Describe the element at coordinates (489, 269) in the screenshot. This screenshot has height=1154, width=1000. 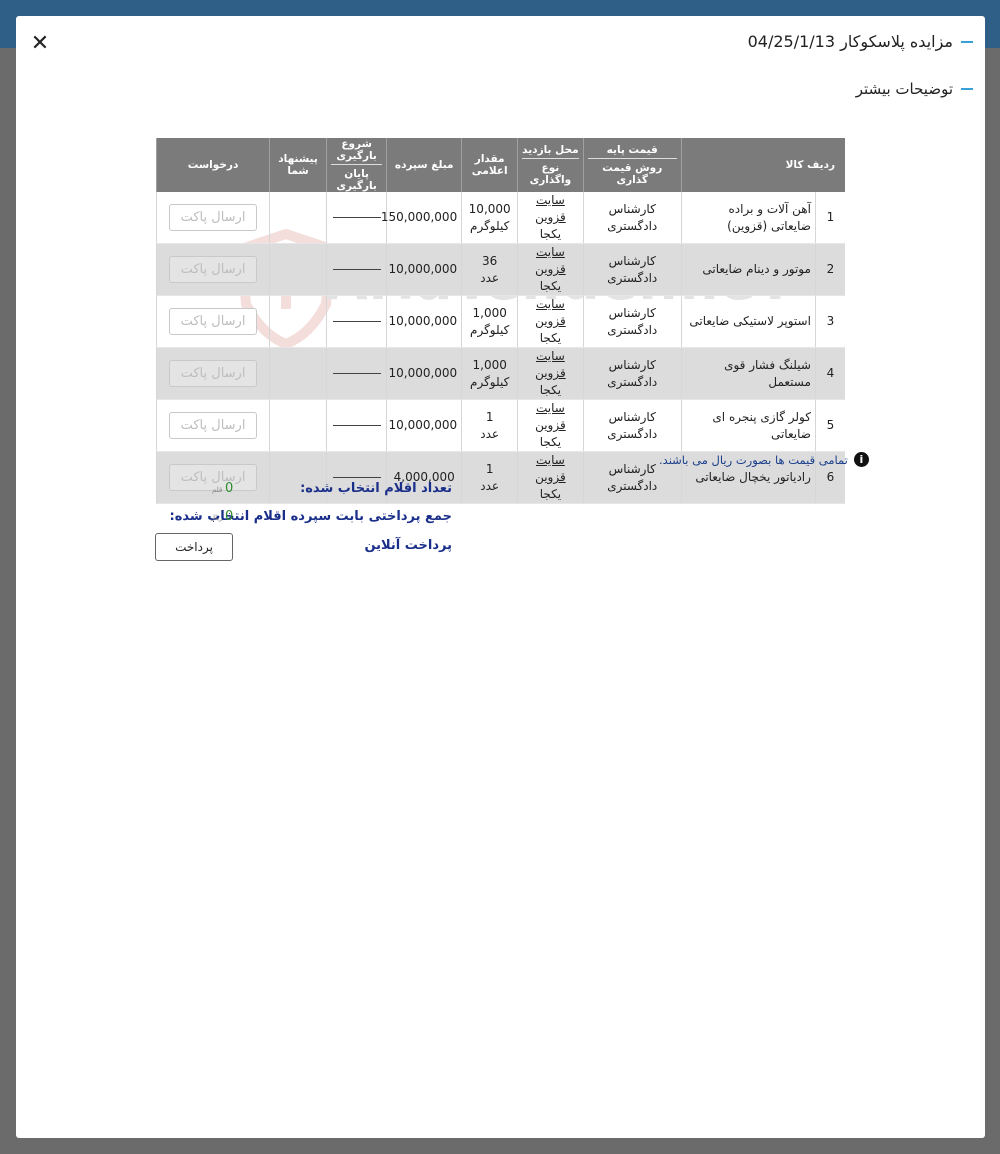
I see `quantity: 36 عدد` at that location.